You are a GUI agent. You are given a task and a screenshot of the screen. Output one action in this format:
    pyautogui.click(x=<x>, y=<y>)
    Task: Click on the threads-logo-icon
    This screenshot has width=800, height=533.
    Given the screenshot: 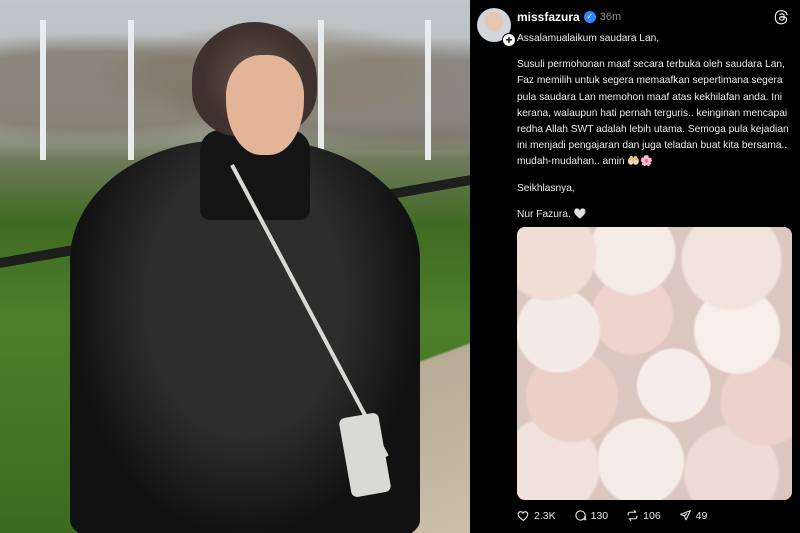 What is the action you would take?
    pyautogui.click(x=782, y=17)
    